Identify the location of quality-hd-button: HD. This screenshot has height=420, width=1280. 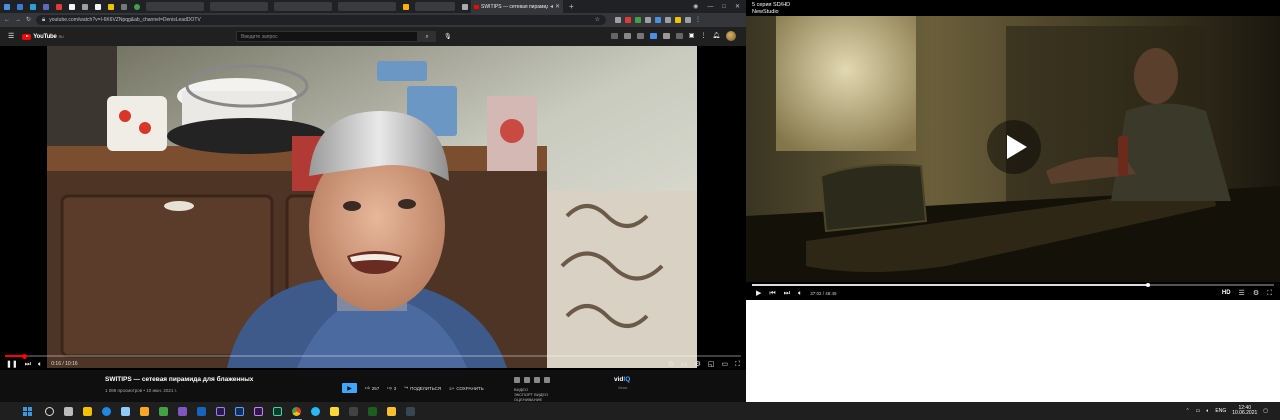
(1226, 293).